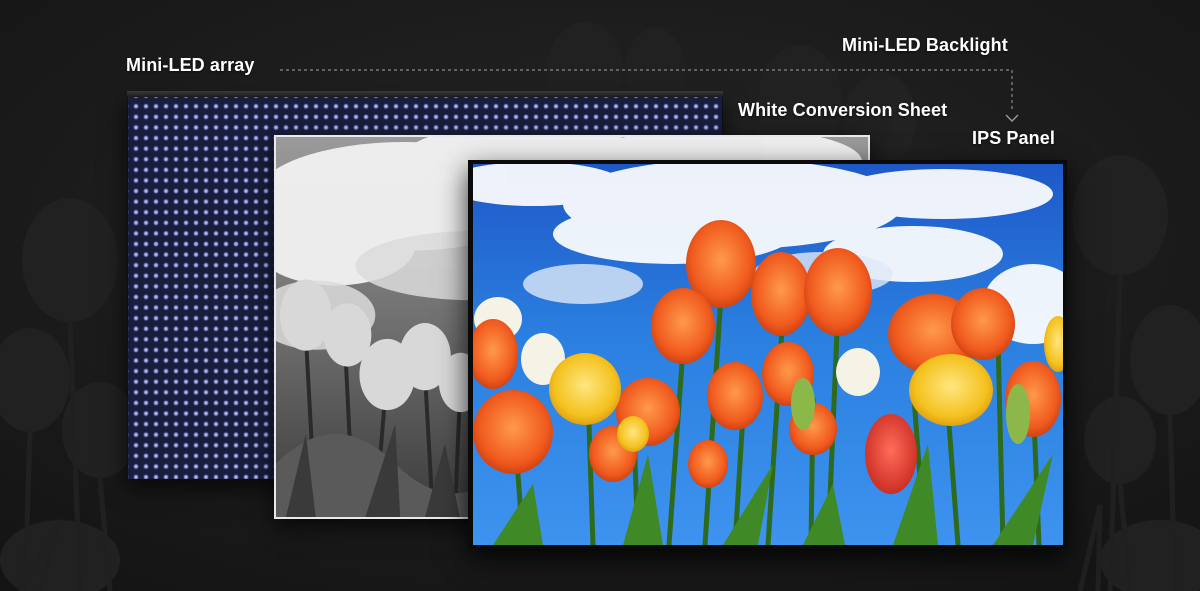 The image size is (1200, 591). I want to click on mini-led-array-label: Mini-LED array, so click(190, 65).